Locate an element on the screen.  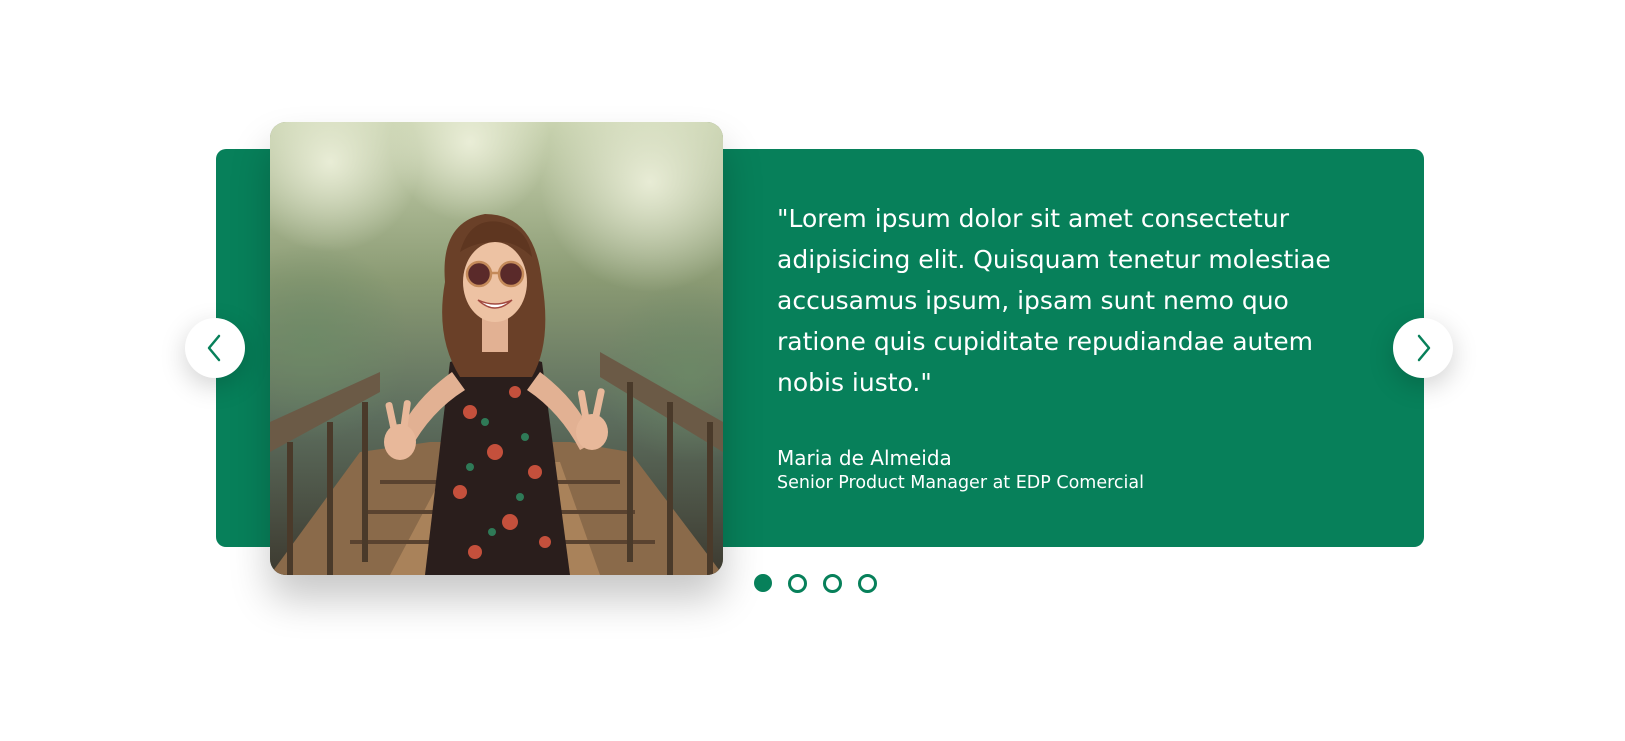
testimonial-author-role: Senior Product Manager at EDP Comercial is located at coordinates (960, 483).